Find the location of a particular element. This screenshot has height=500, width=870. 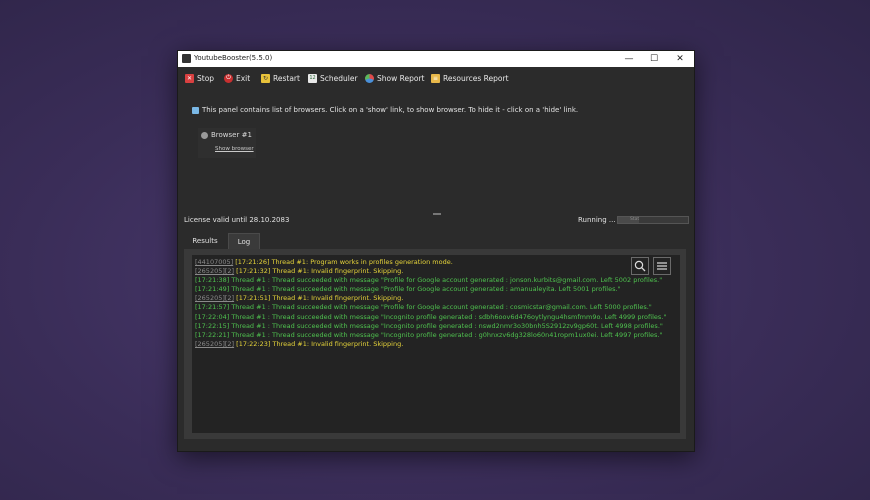

exit-label: Exit is located at coordinates (243, 78).